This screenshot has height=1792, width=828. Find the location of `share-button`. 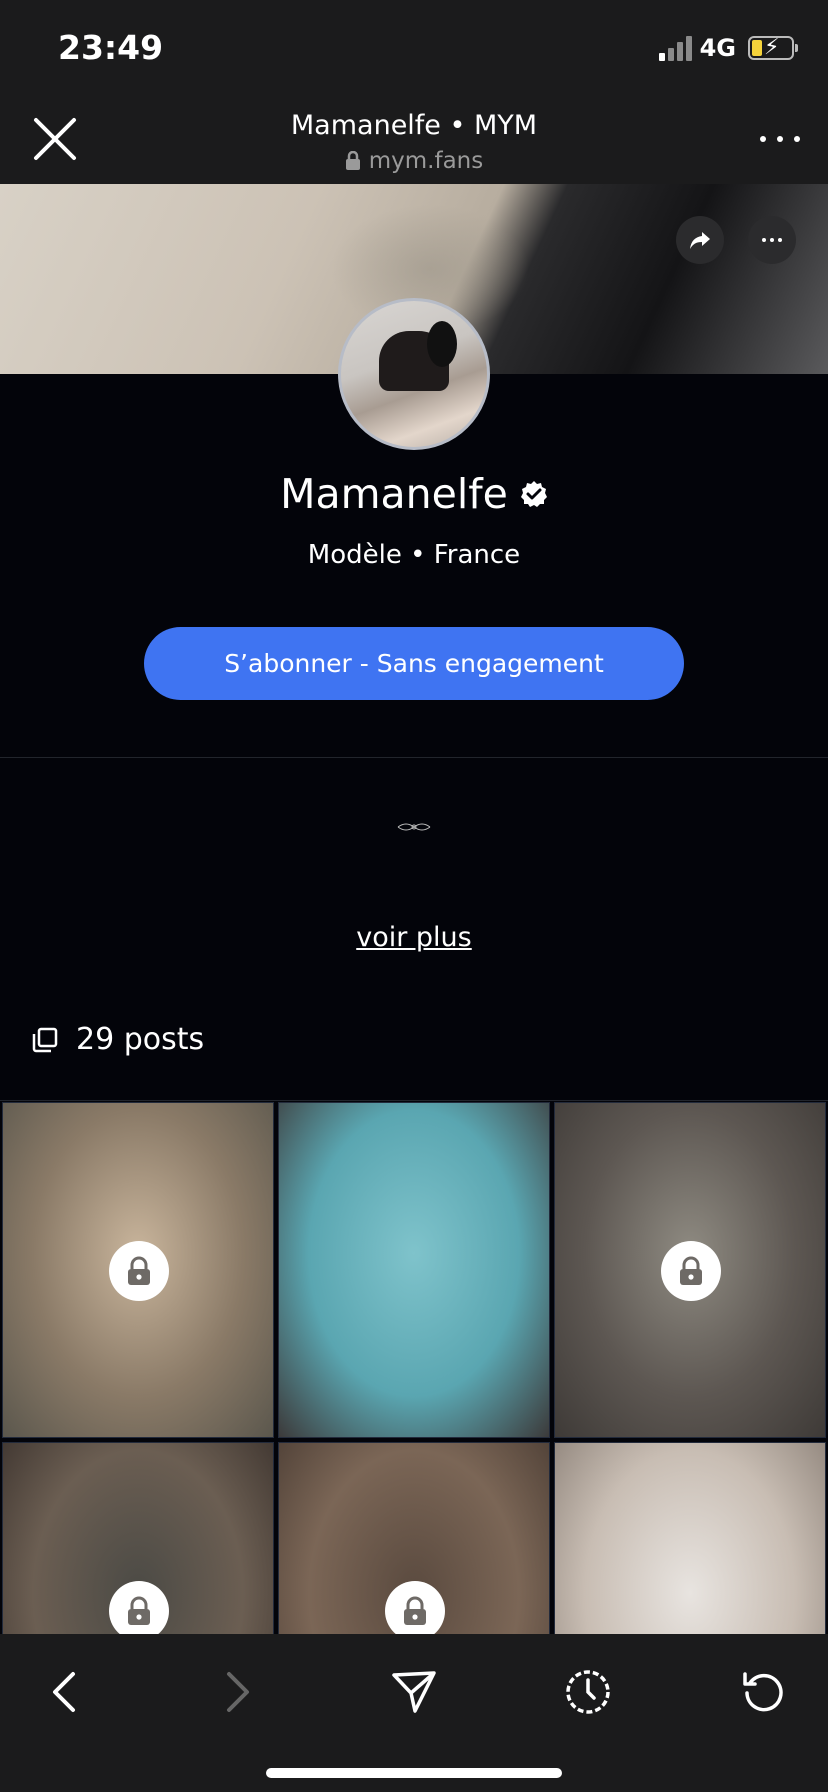

share-button is located at coordinates (700, 240).